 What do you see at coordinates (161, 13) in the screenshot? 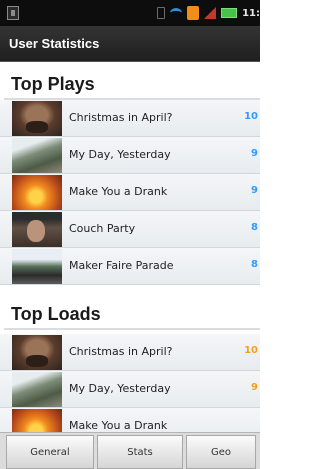
I see `phone-icon` at bounding box center [161, 13].